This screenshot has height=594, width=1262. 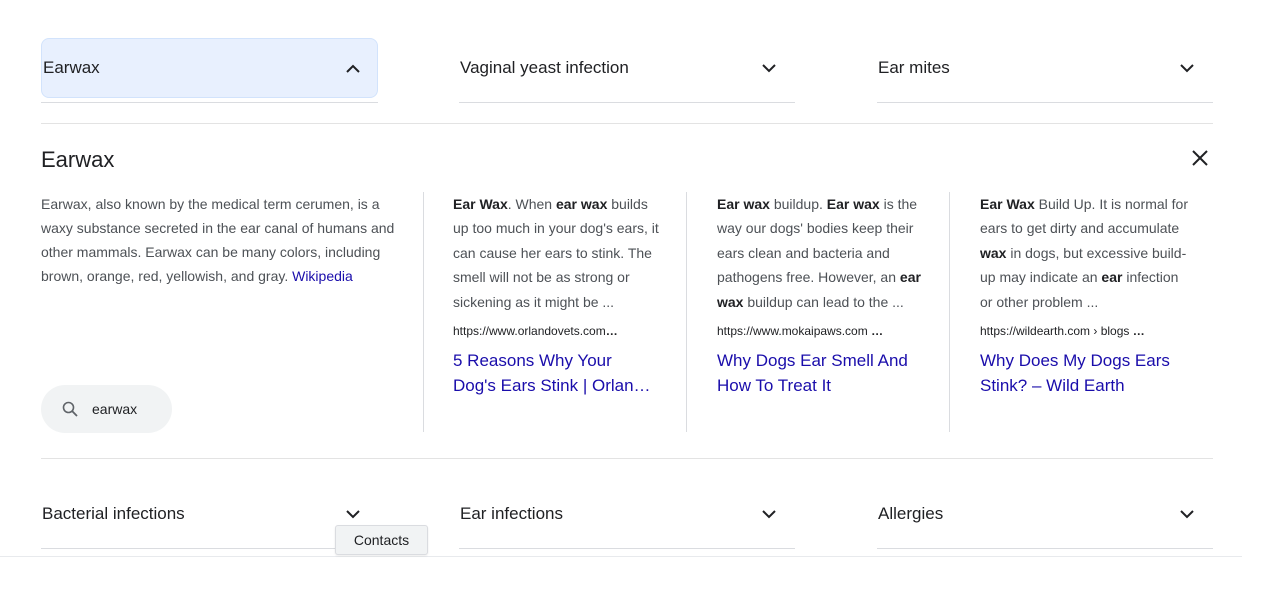 What do you see at coordinates (1201, 159) in the screenshot?
I see `close-icon` at bounding box center [1201, 159].